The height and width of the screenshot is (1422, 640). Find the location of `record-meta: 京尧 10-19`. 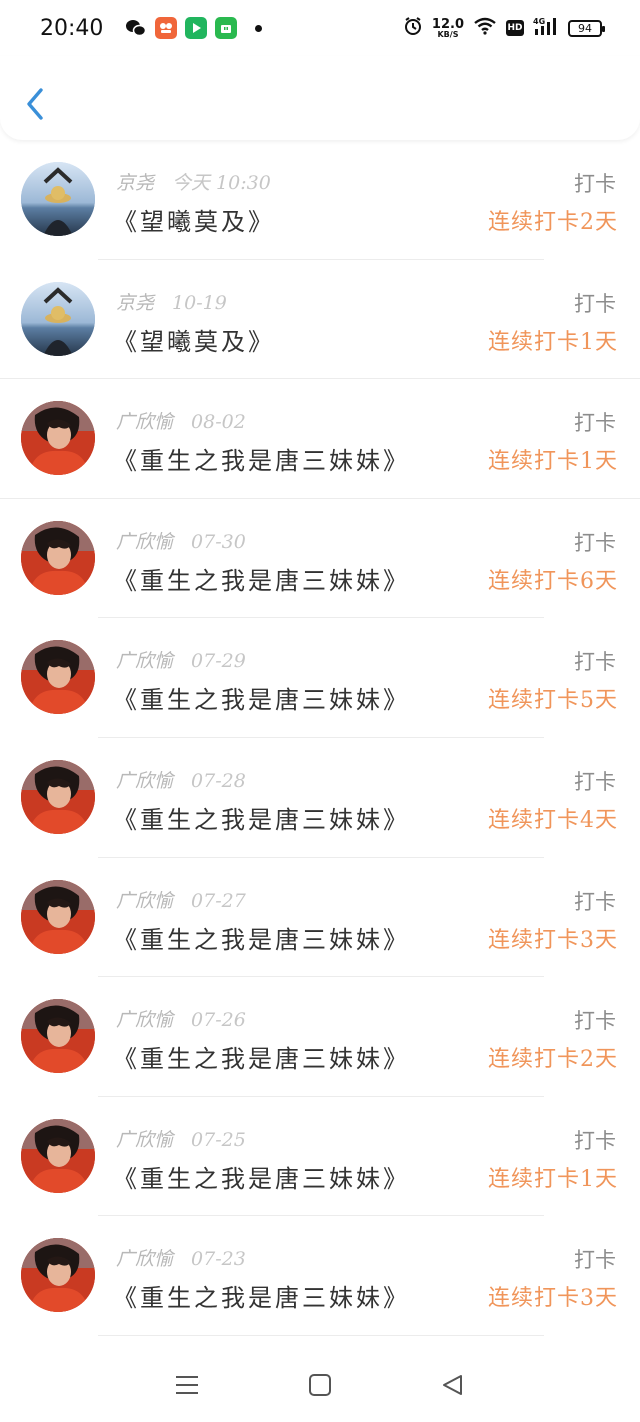

record-meta: 京尧 10-19 is located at coordinates (171, 301).